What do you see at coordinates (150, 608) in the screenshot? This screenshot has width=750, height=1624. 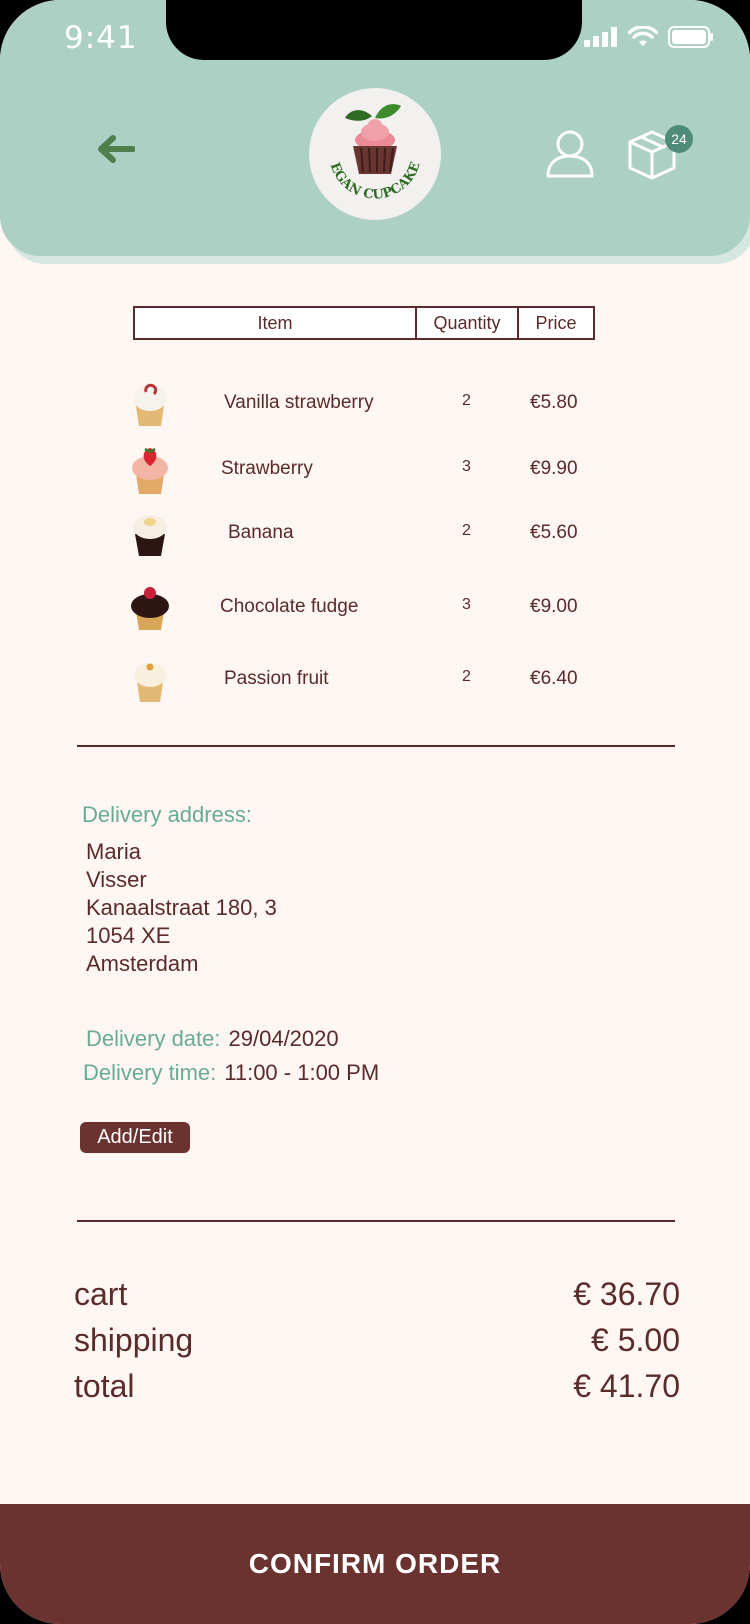 I see `chocolate-fudge-cupcake-image` at bounding box center [150, 608].